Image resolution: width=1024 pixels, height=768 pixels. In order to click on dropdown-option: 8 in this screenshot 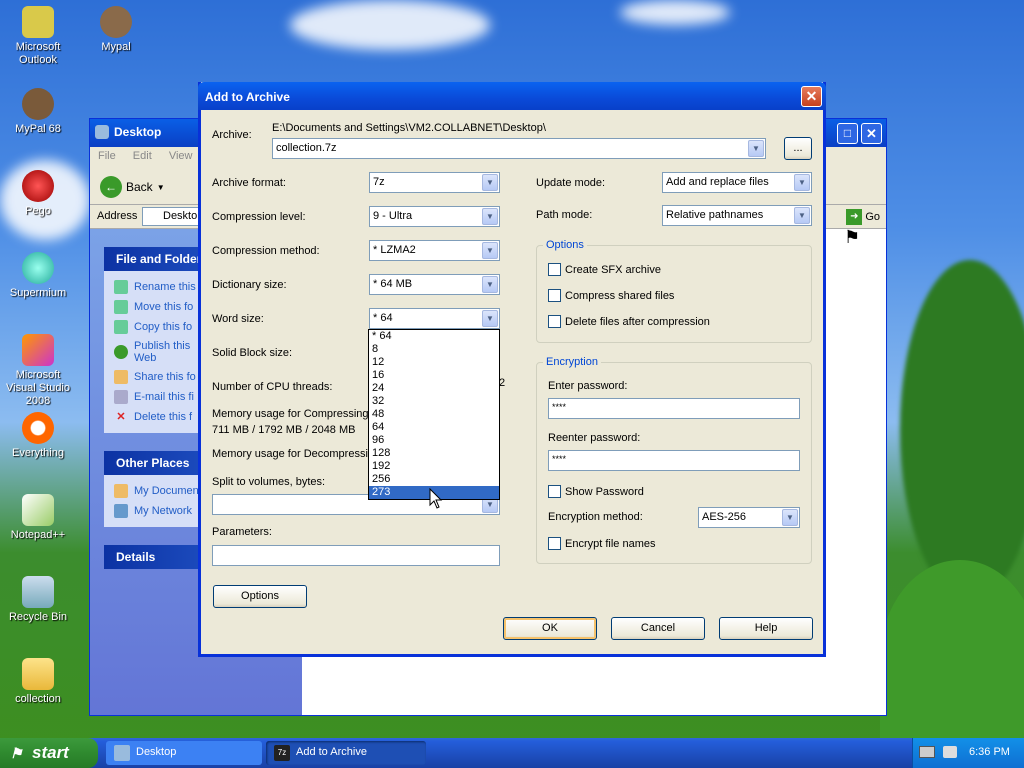, I will do `click(434, 349)`.